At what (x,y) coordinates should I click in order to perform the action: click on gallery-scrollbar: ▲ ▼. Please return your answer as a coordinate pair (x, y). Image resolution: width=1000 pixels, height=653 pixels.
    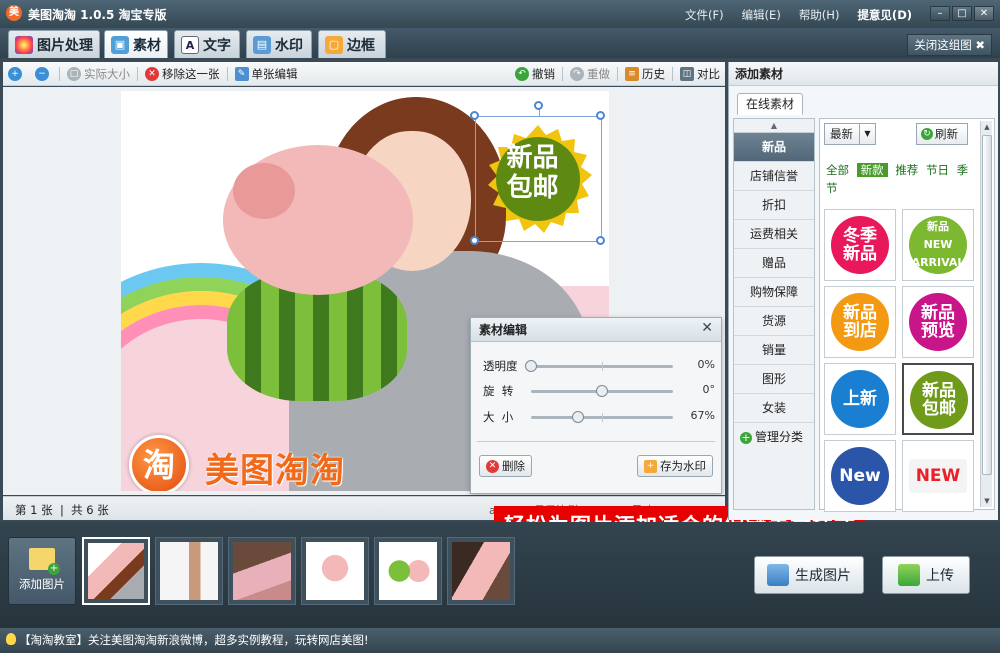
    Looking at the image, I should click on (986, 314).